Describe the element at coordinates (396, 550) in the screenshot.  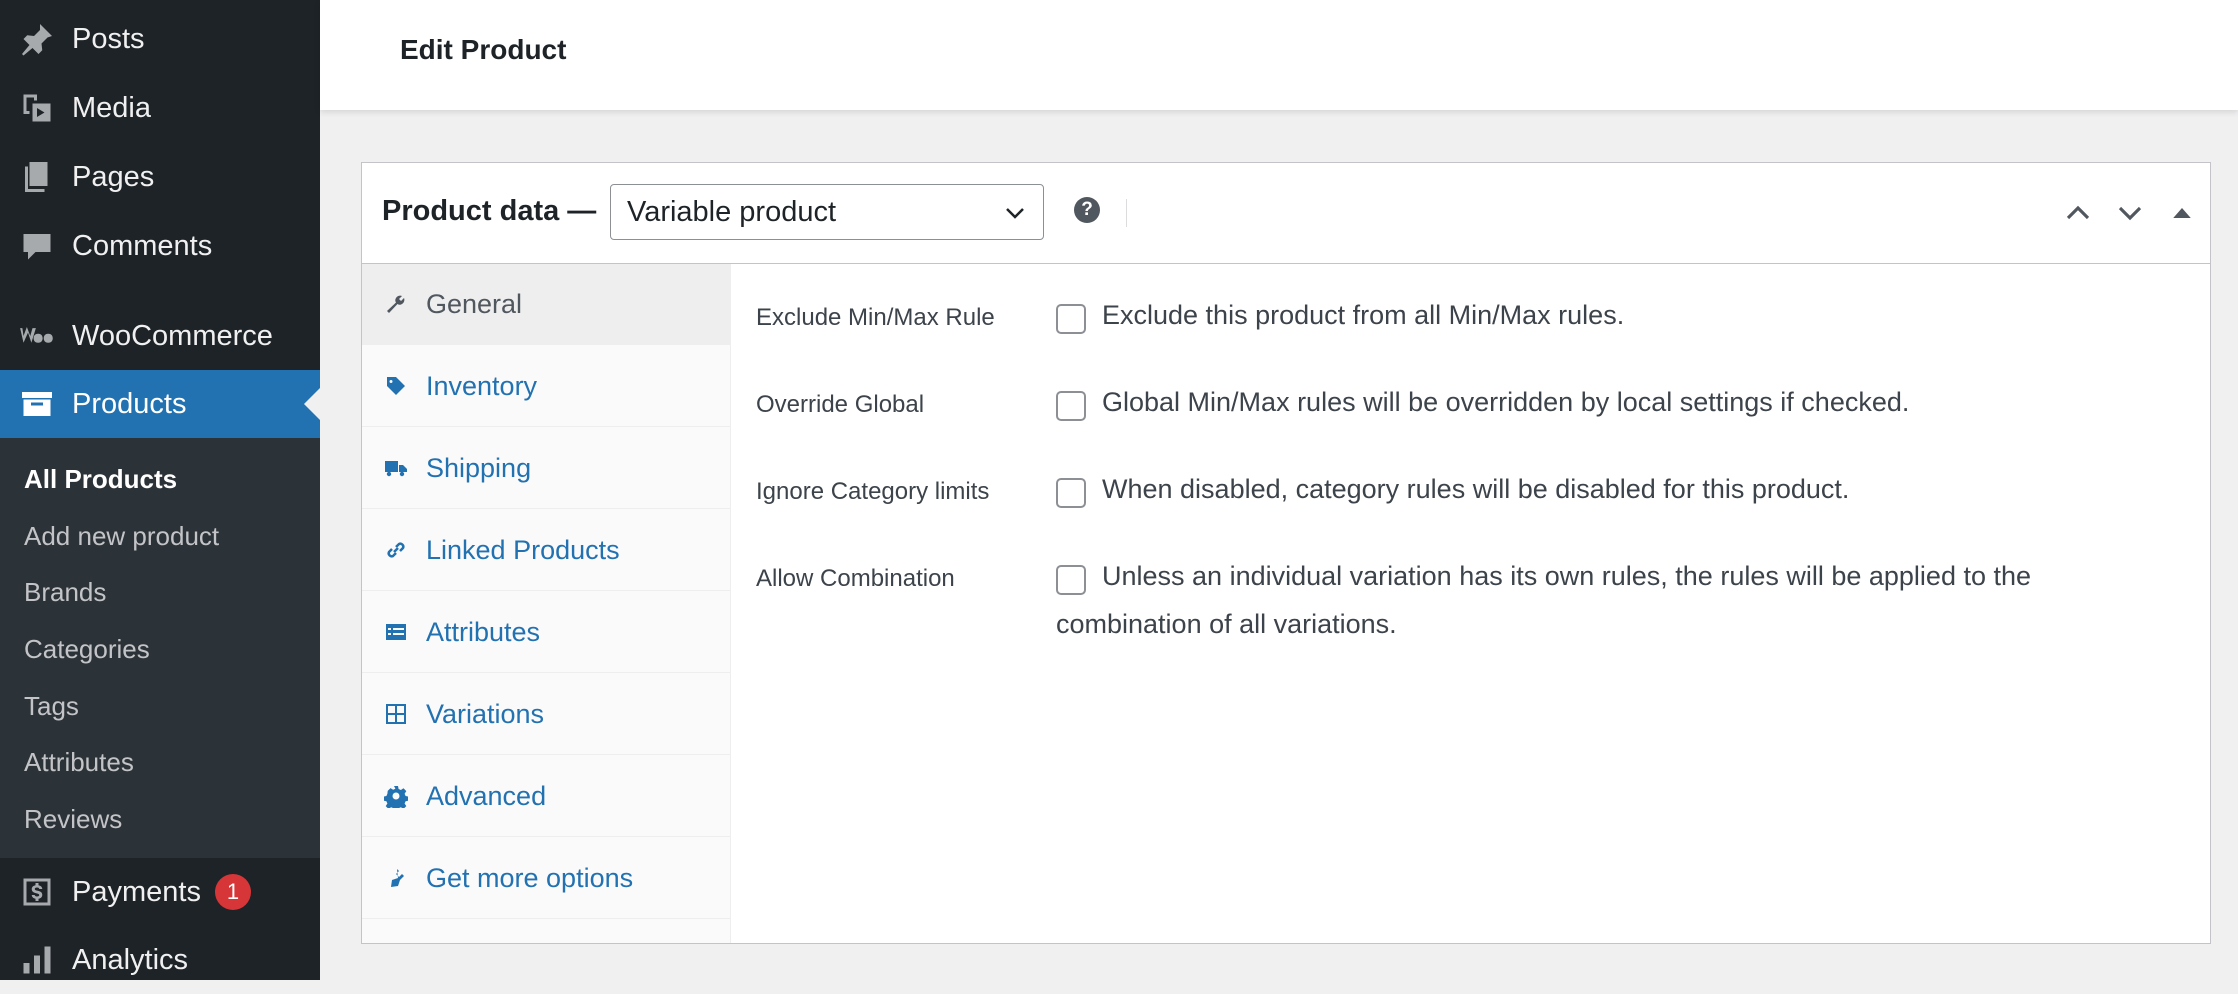
I see `link-icon` at that location.